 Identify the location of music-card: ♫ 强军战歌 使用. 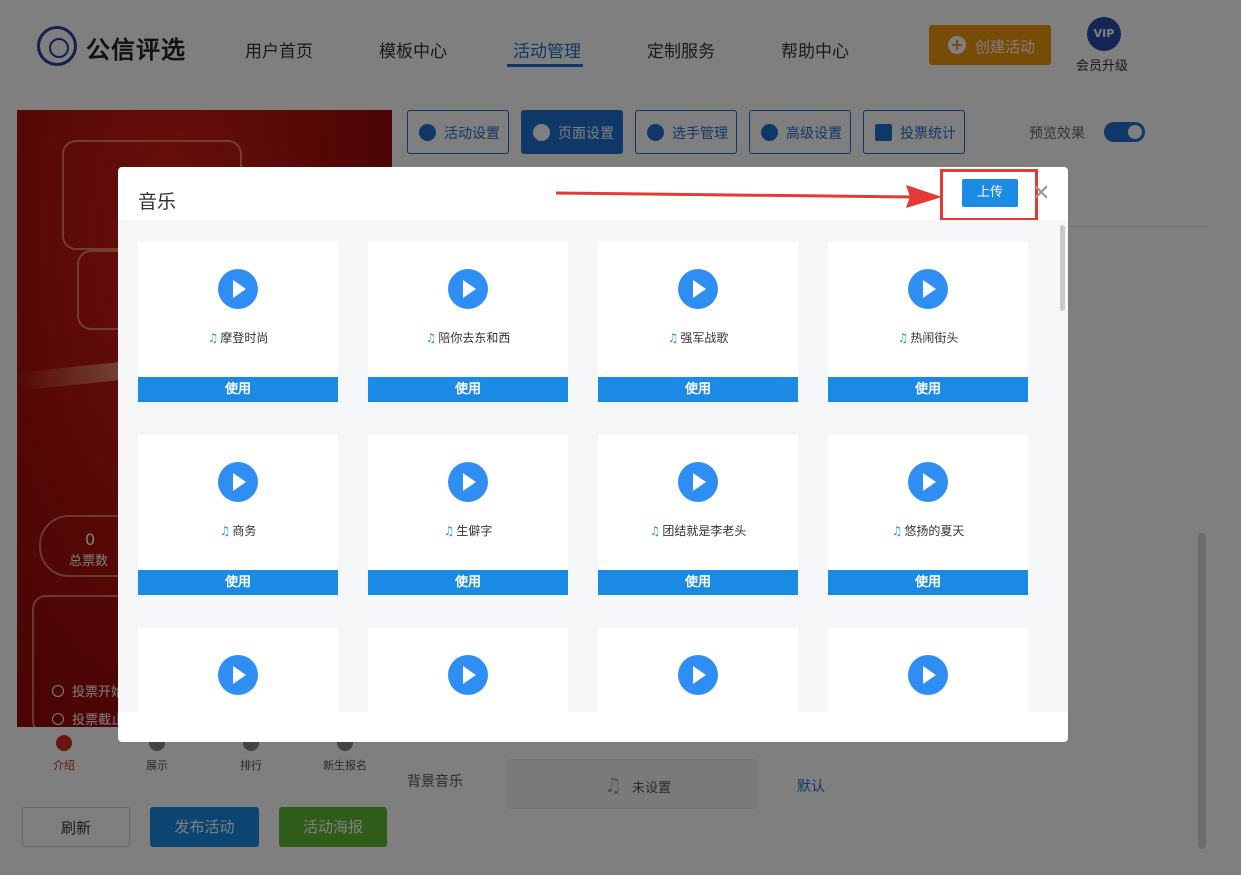
(698, 322).